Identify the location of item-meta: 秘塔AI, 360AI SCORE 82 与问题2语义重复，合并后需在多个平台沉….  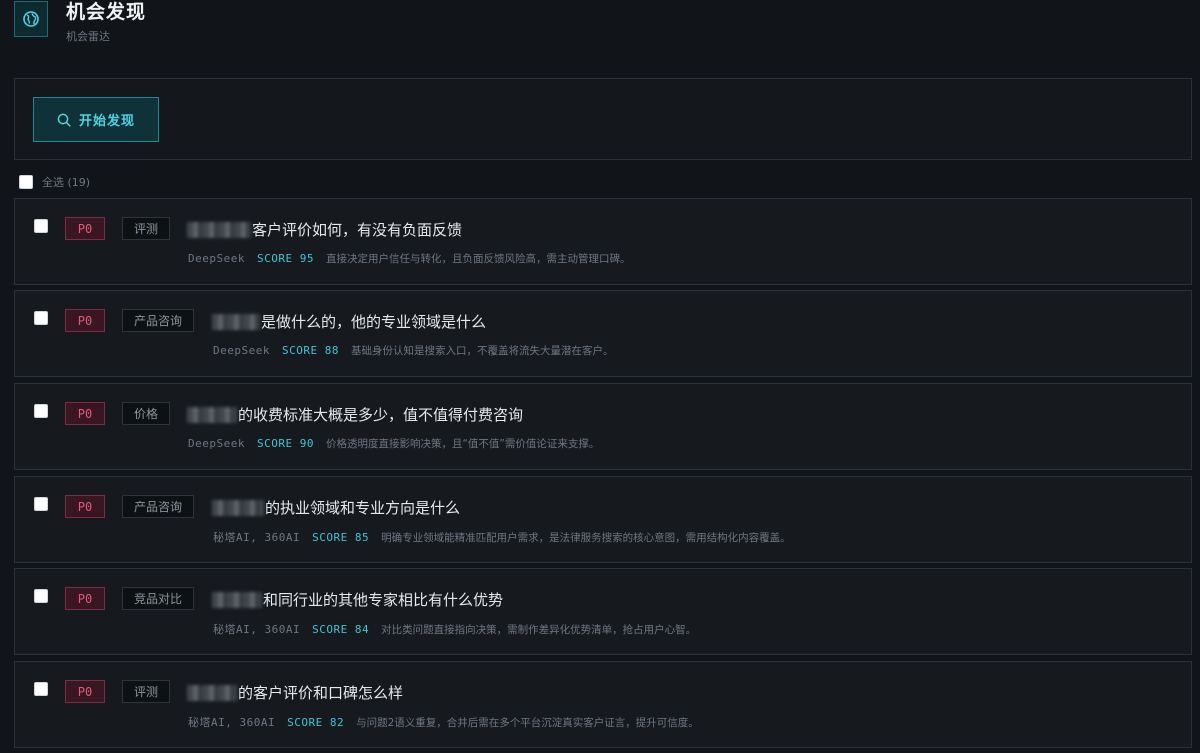
(443, 722).